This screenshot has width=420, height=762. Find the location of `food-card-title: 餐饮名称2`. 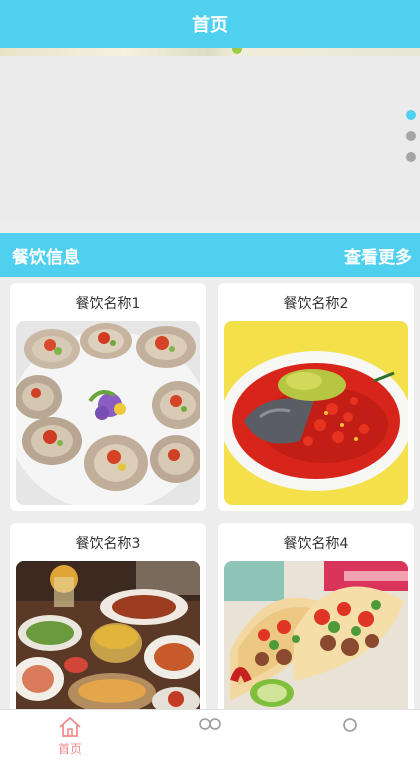

food-card-title: 餐饮名称2 is located at coordinates (316, 304).